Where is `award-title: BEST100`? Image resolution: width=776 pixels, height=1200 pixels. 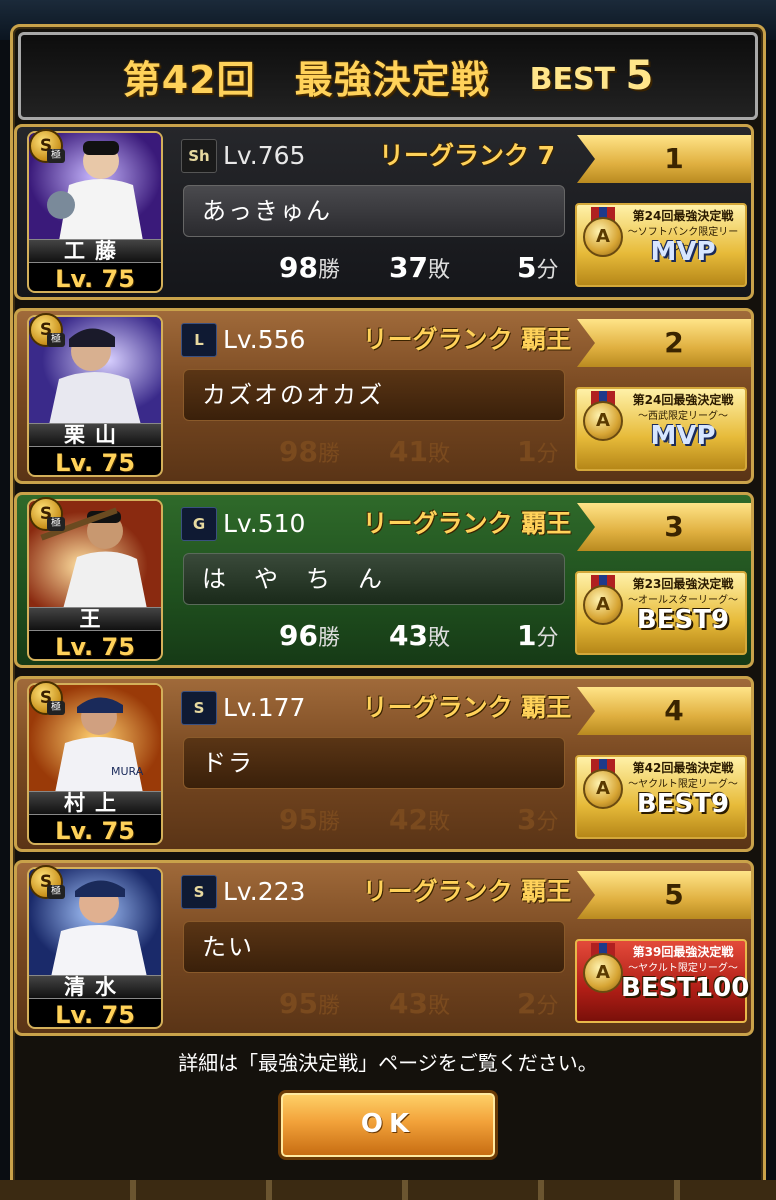 award-title: BEST100 is located at coordinates (685, 988).